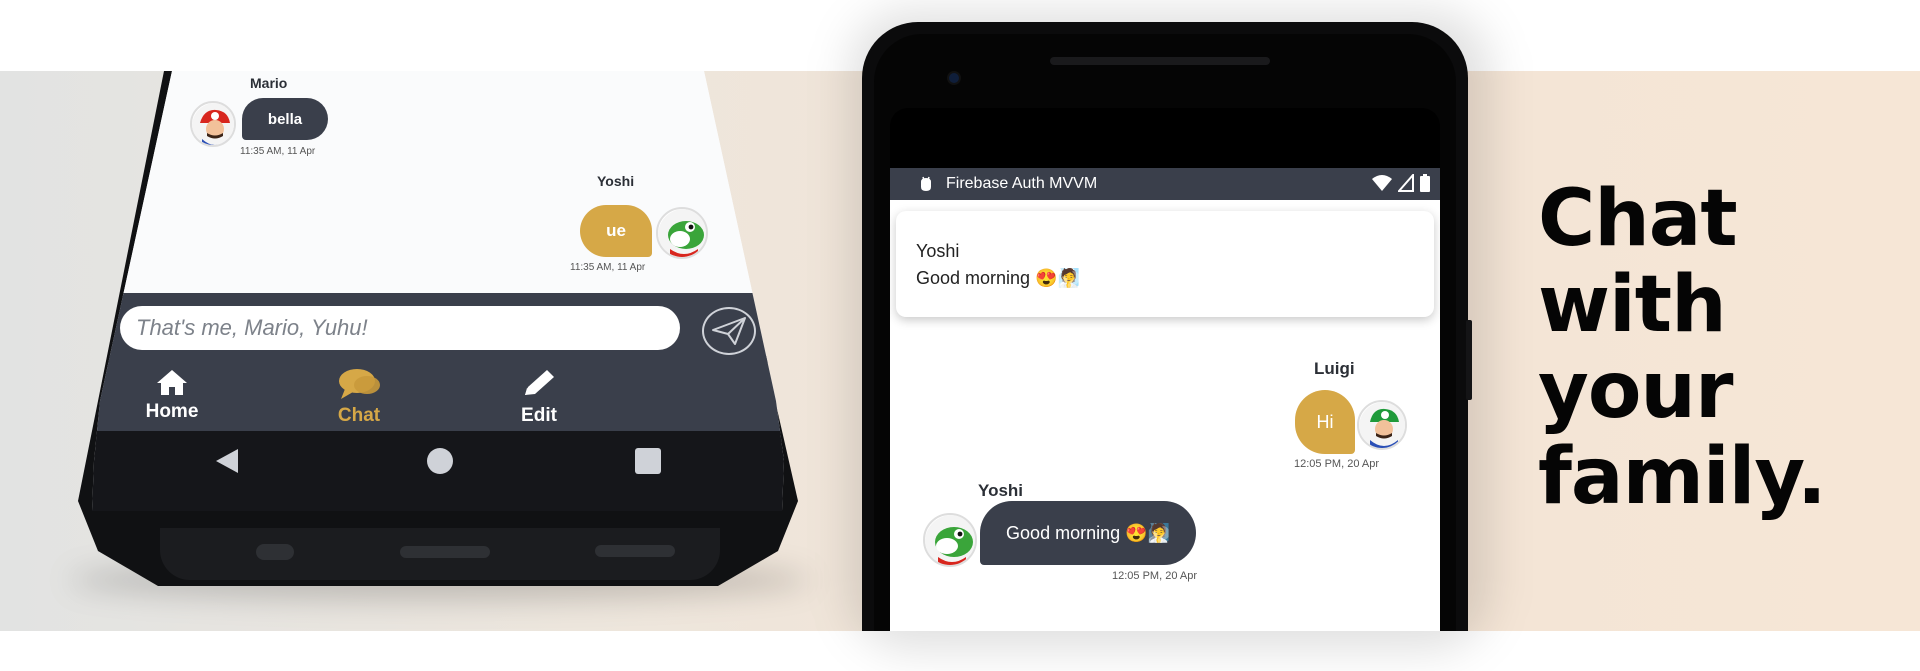 The height and width of the screenshot is (671, 1920). I want to click on front-camera, so click(954, 78).